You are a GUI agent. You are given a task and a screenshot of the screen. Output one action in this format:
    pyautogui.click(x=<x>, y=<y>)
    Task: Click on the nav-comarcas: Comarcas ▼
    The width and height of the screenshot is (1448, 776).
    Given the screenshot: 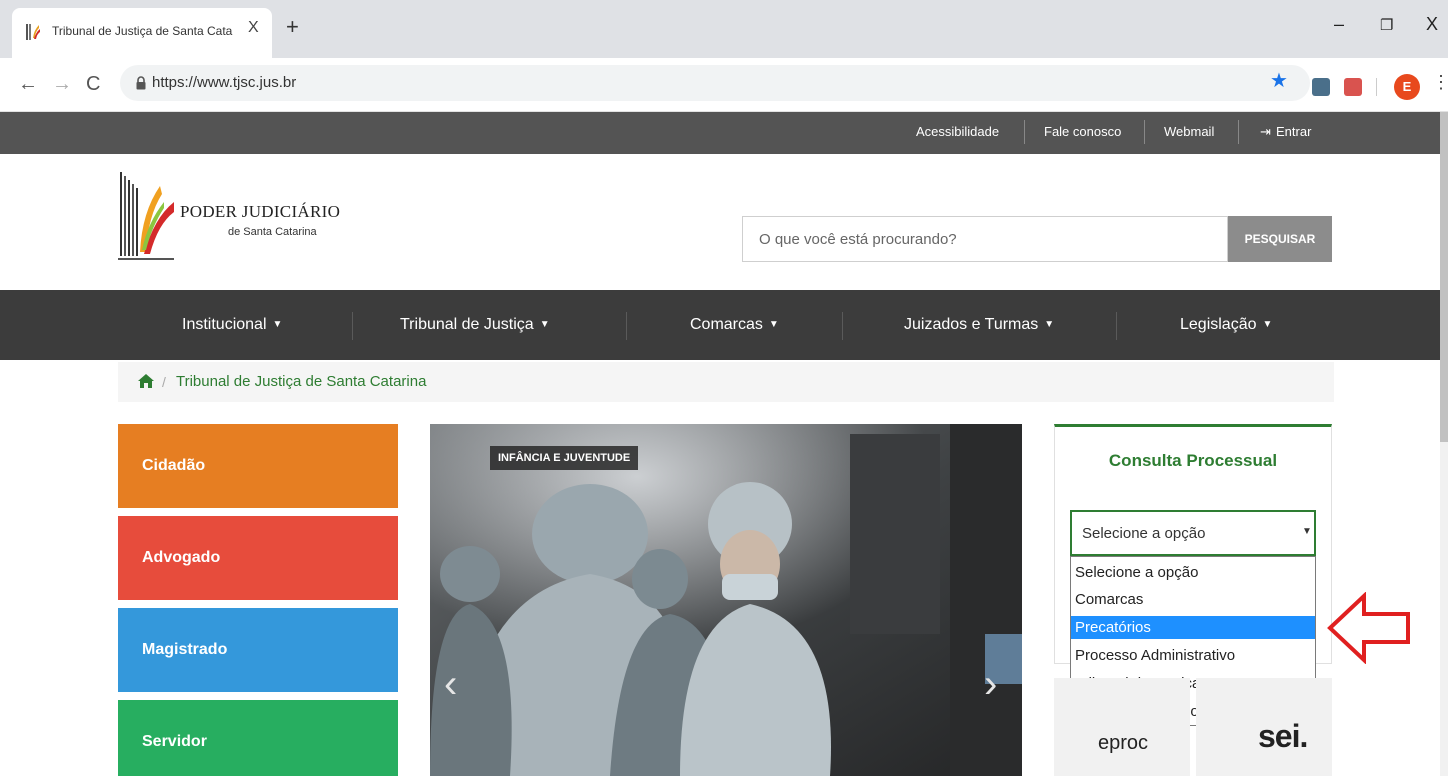 What is the action you would take?
    pyautogui.click(x=734, y=325)
    